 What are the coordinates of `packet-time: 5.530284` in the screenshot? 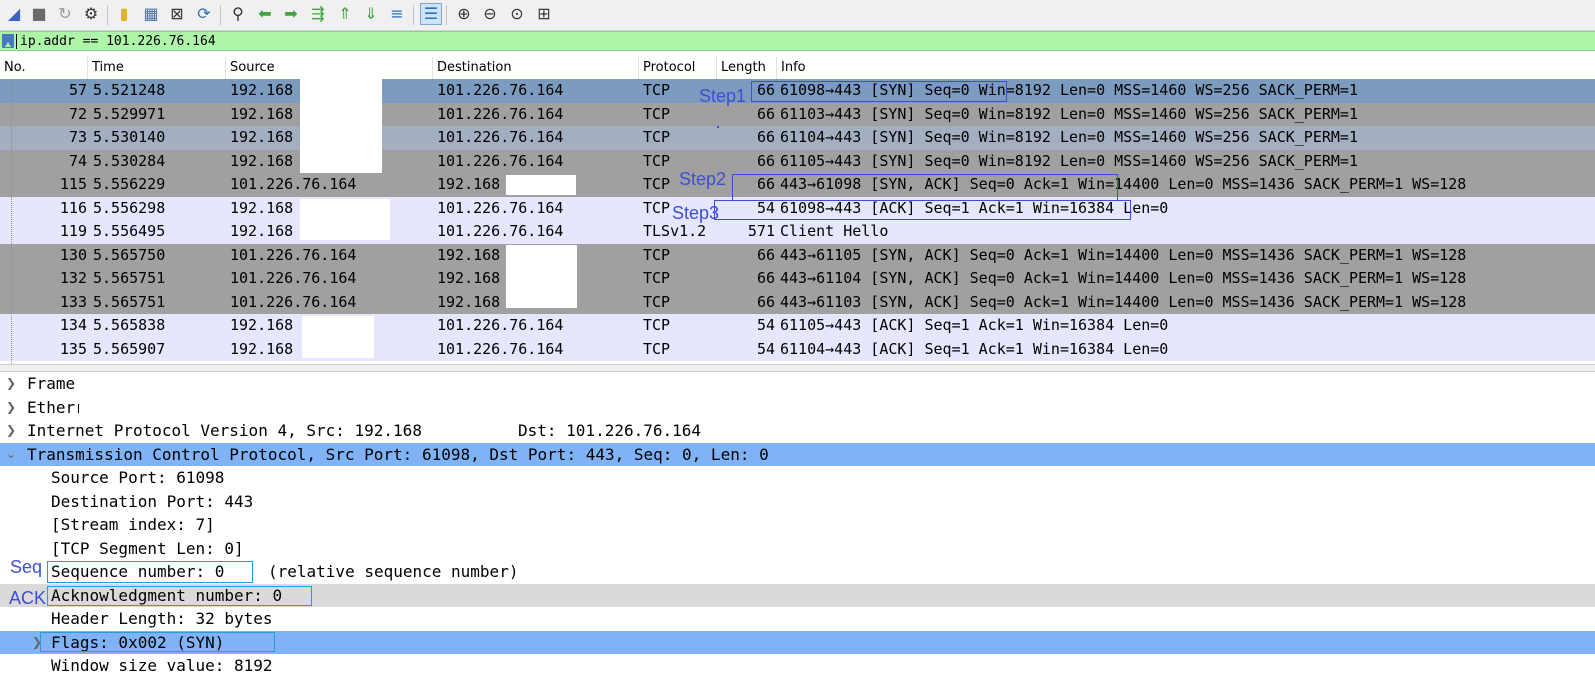 It's located at (129, 160).